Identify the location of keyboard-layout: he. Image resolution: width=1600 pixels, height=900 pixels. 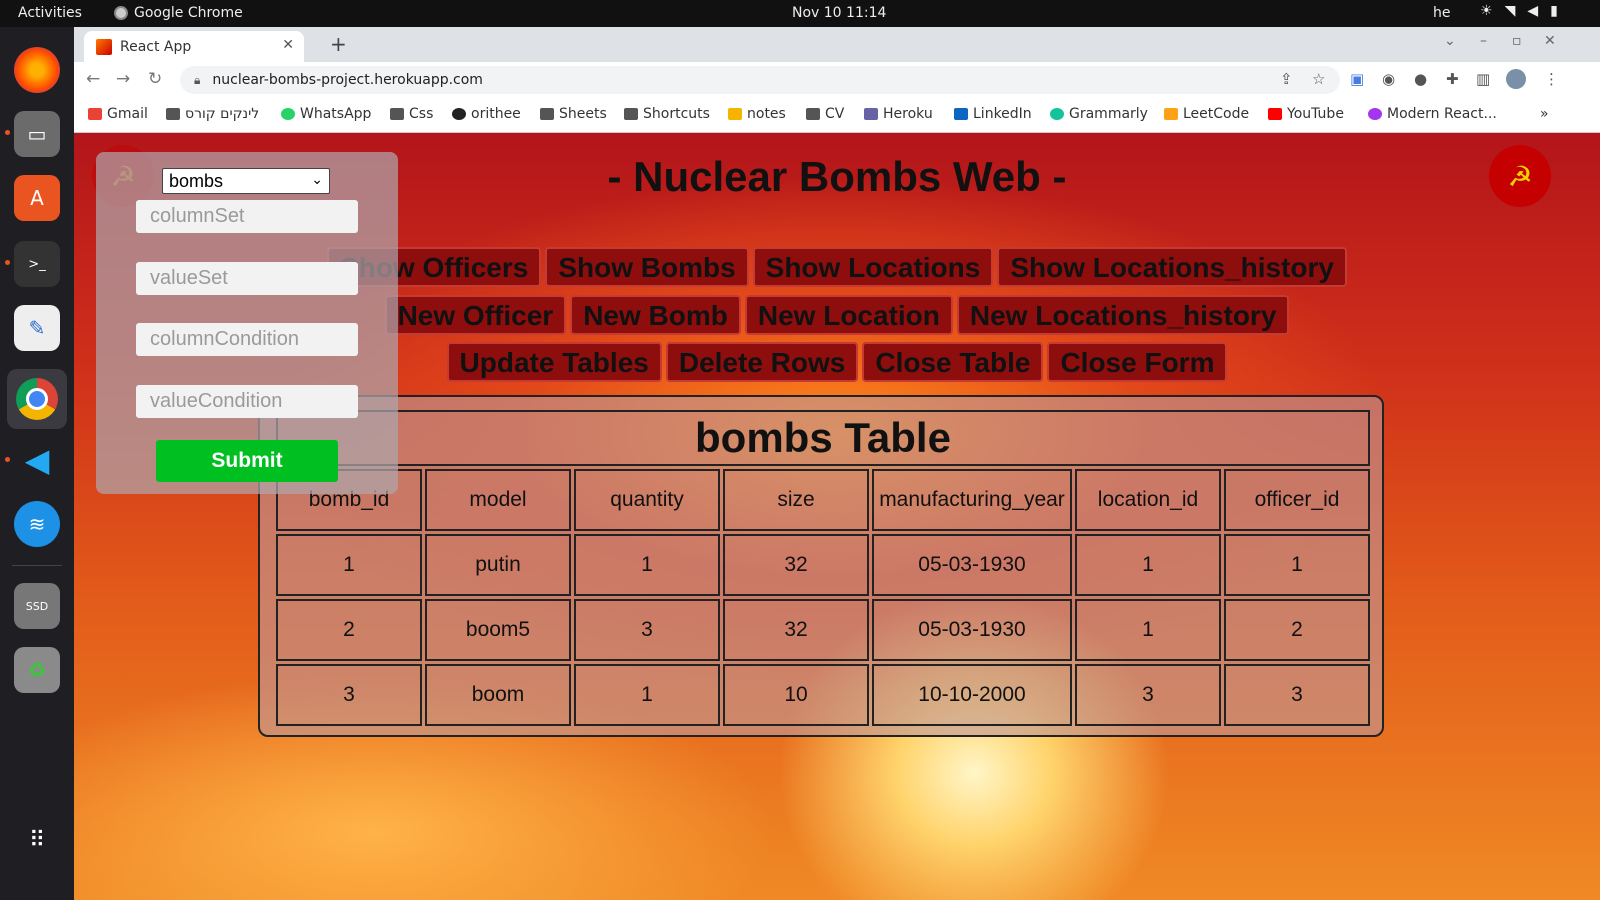
(1442, 13).